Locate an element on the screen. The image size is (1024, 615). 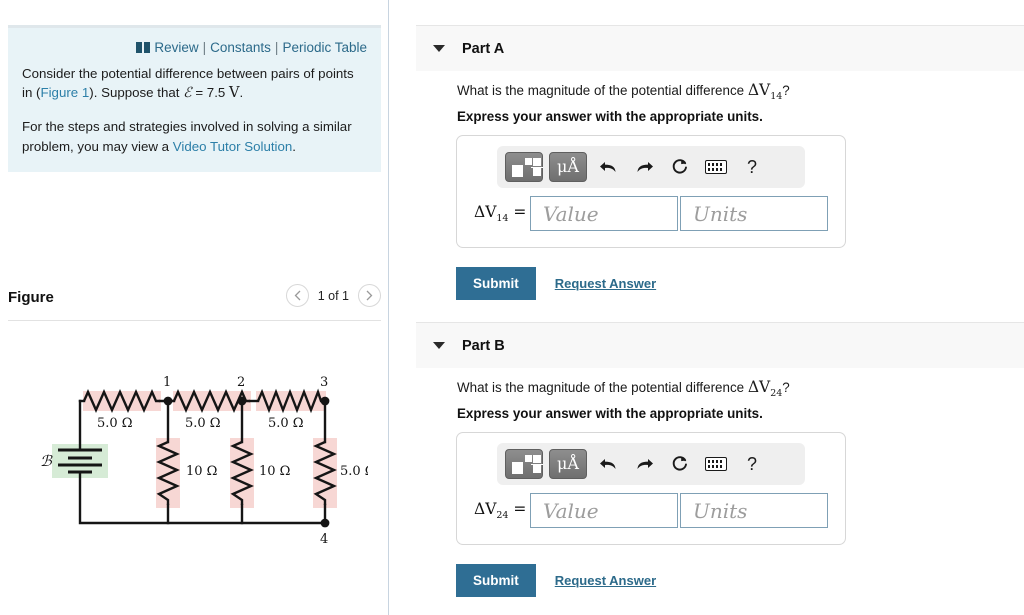
figure-pager: 1 of 1 is located at coordinates (333, 295).